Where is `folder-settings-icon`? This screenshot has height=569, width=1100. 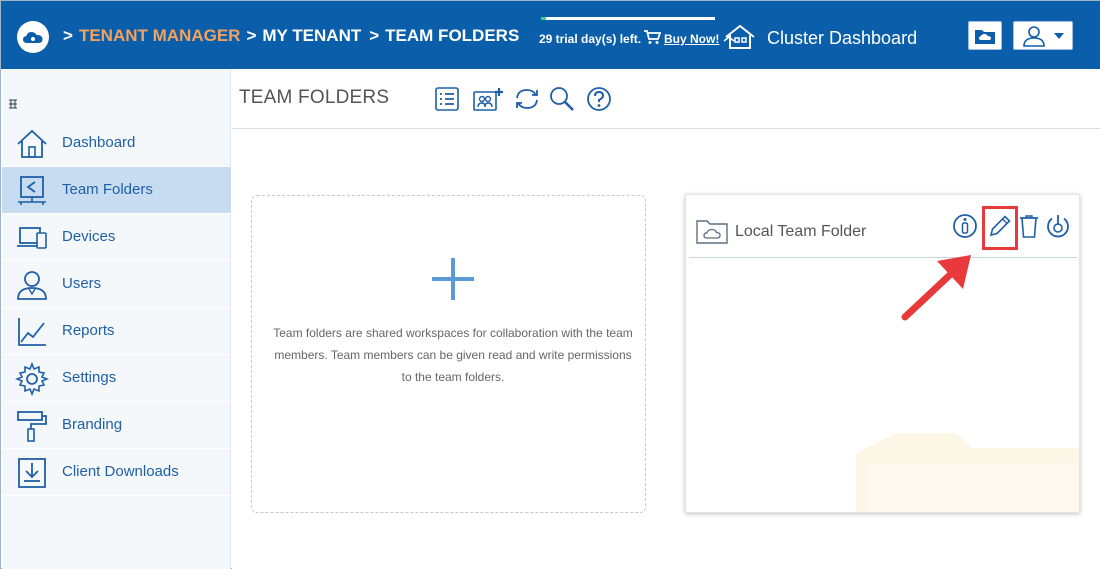
folder-settings-icon is located at coordinates (1058, 226).